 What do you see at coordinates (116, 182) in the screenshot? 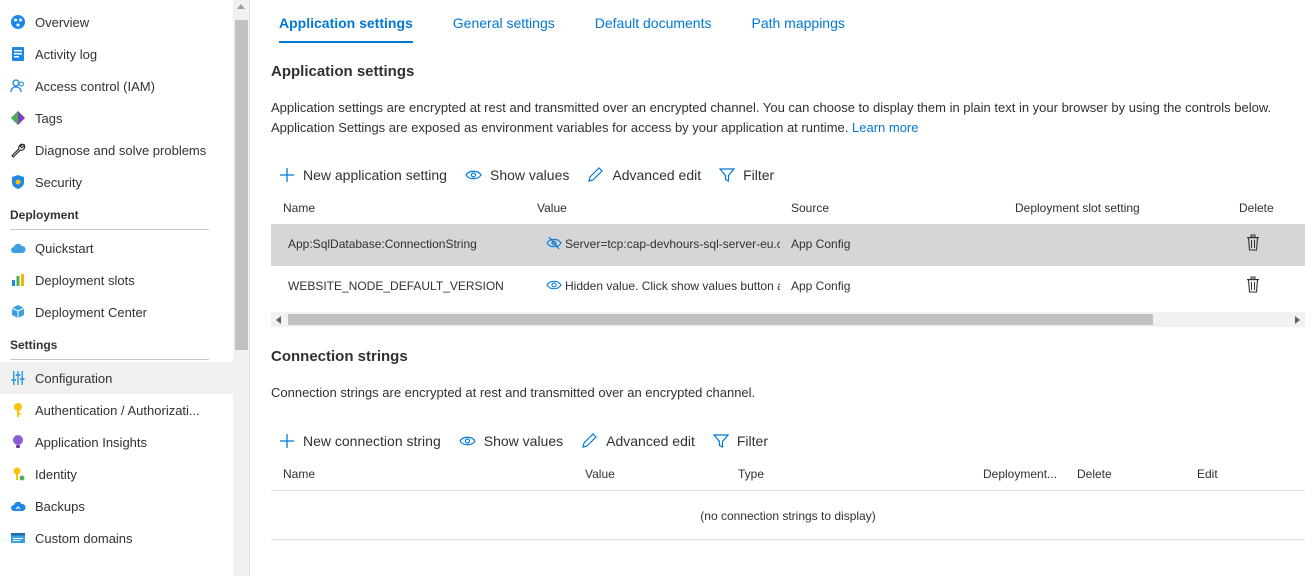
I see `sidebar-item-security: Security` at bounding box center [116, 182].